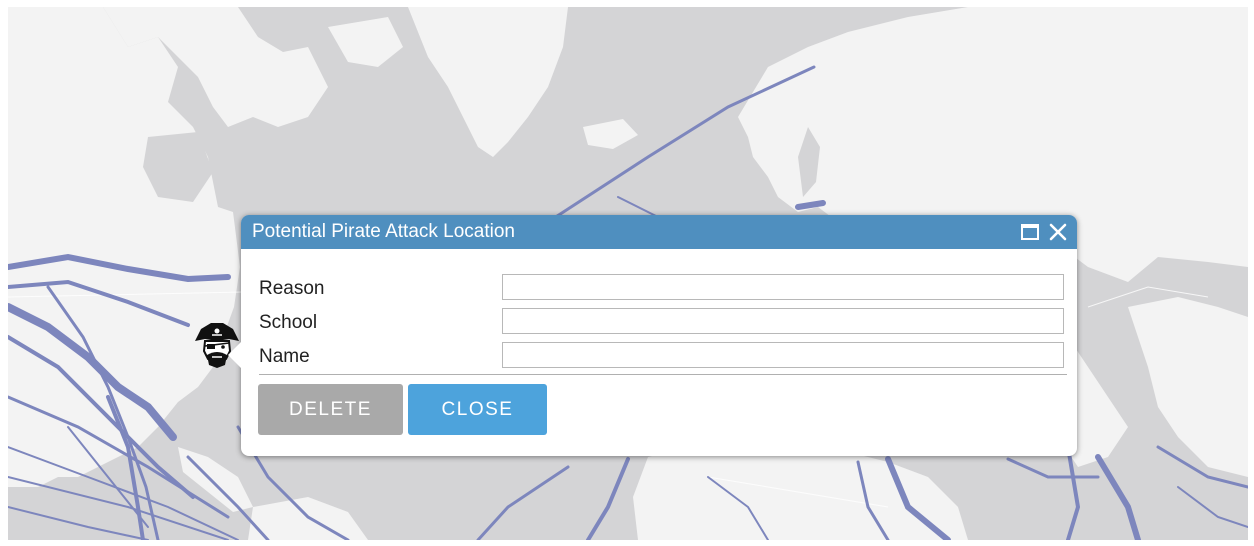 This screenshot has height=546, width=1254. I want to click on reason-label: Reason, so click(292, 288).